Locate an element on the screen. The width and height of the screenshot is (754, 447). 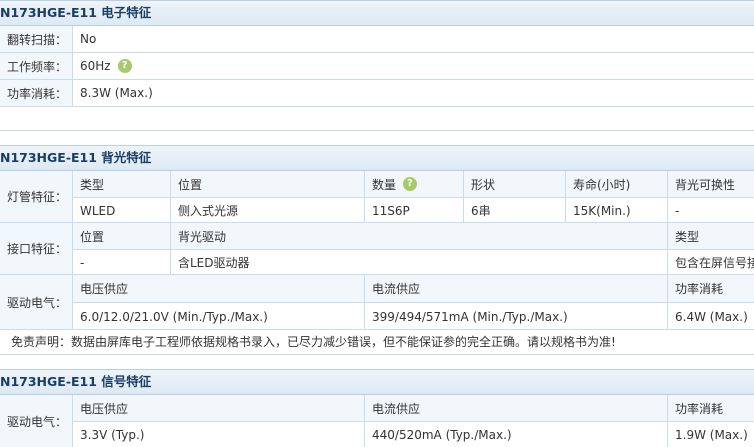
section-title-electrical: N173HGE-E11 电子特征 is located at coordinates (377, 13).